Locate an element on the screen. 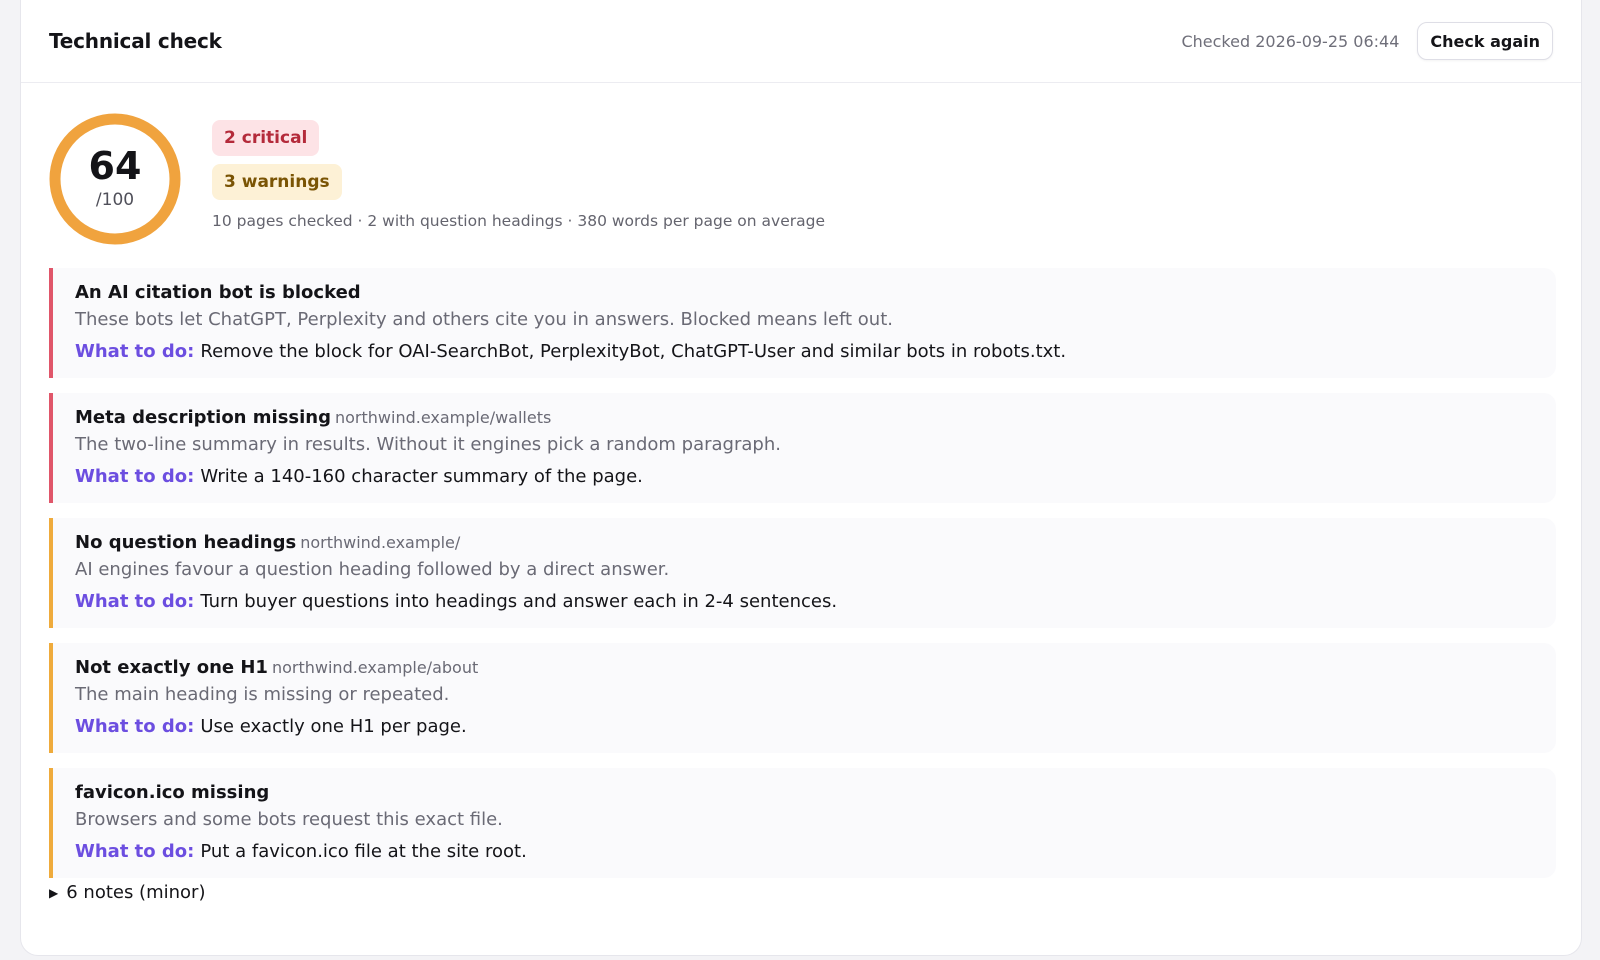 This screenshot has height=960, width=1600. score-out-of: /100 is located at coordinates (115, 200).